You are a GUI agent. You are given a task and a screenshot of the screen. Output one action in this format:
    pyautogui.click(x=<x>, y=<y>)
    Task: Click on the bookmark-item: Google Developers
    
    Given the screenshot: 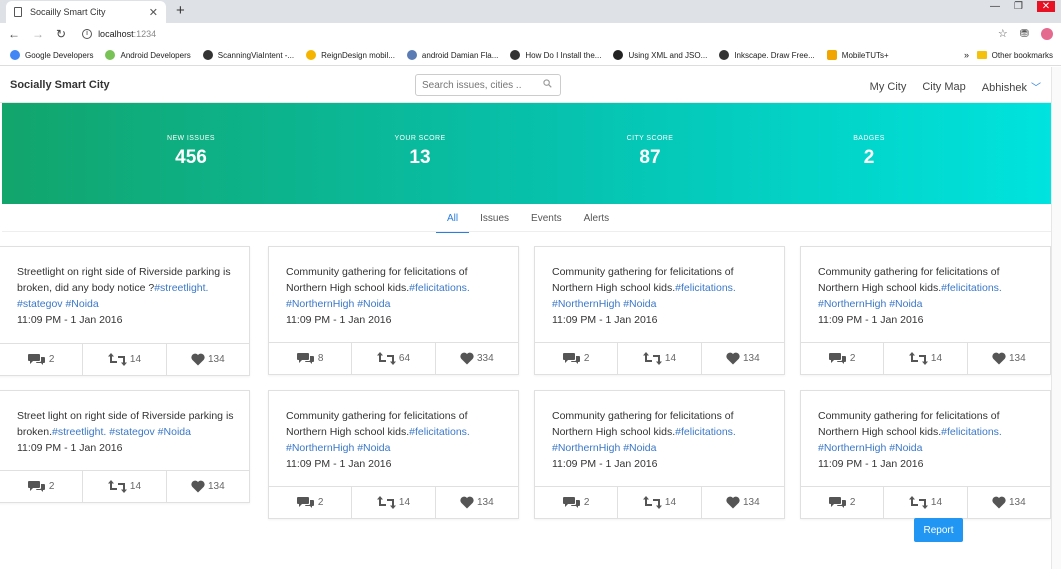 What is the action you would take?
    pyautogui.click(x=51, y=55)
    